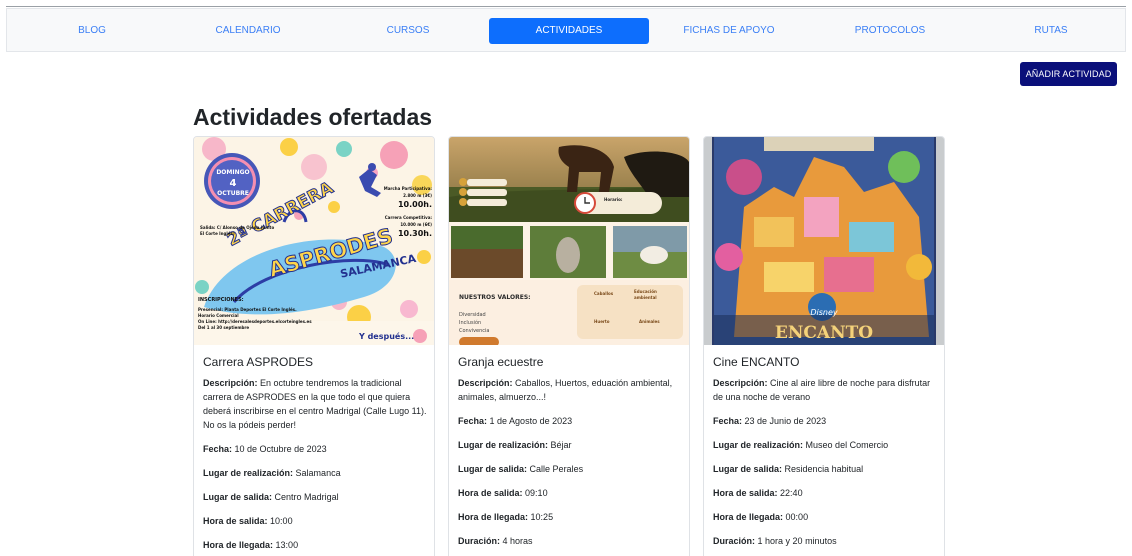 This screenshot has width=1132, height=556. Describe the element at coordinates (92, 31) in the screenshot. I see `nav-item-blog: BLOG` at that location.